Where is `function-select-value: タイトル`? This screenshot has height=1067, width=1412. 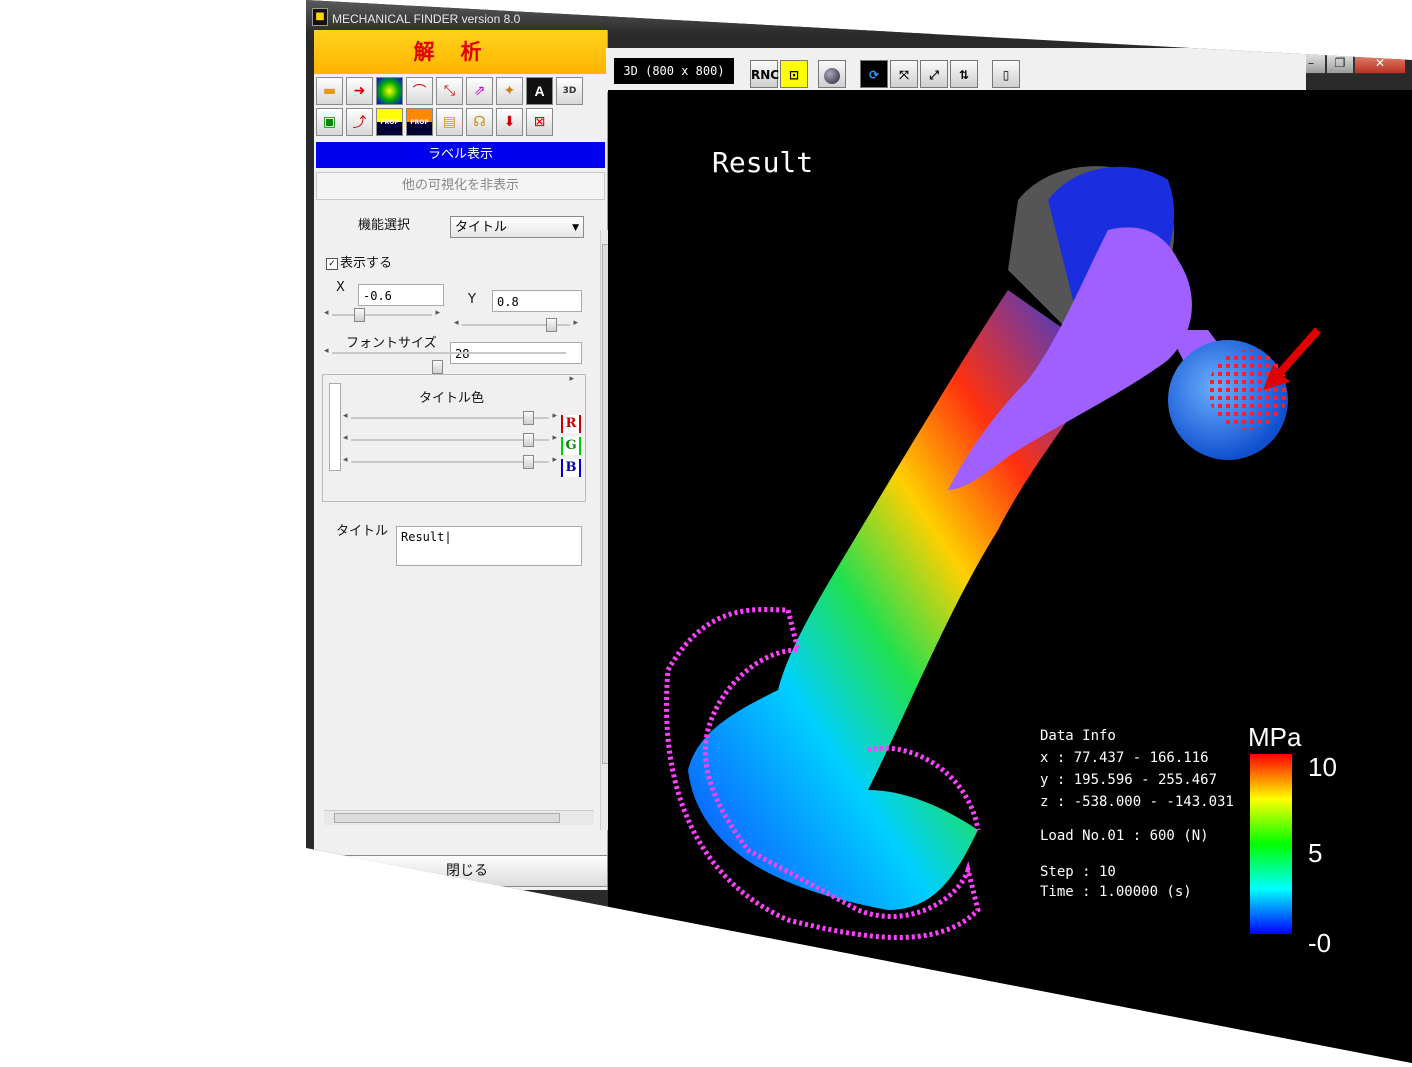
function-select-value: タイトル is located at coordinates (481, 227).